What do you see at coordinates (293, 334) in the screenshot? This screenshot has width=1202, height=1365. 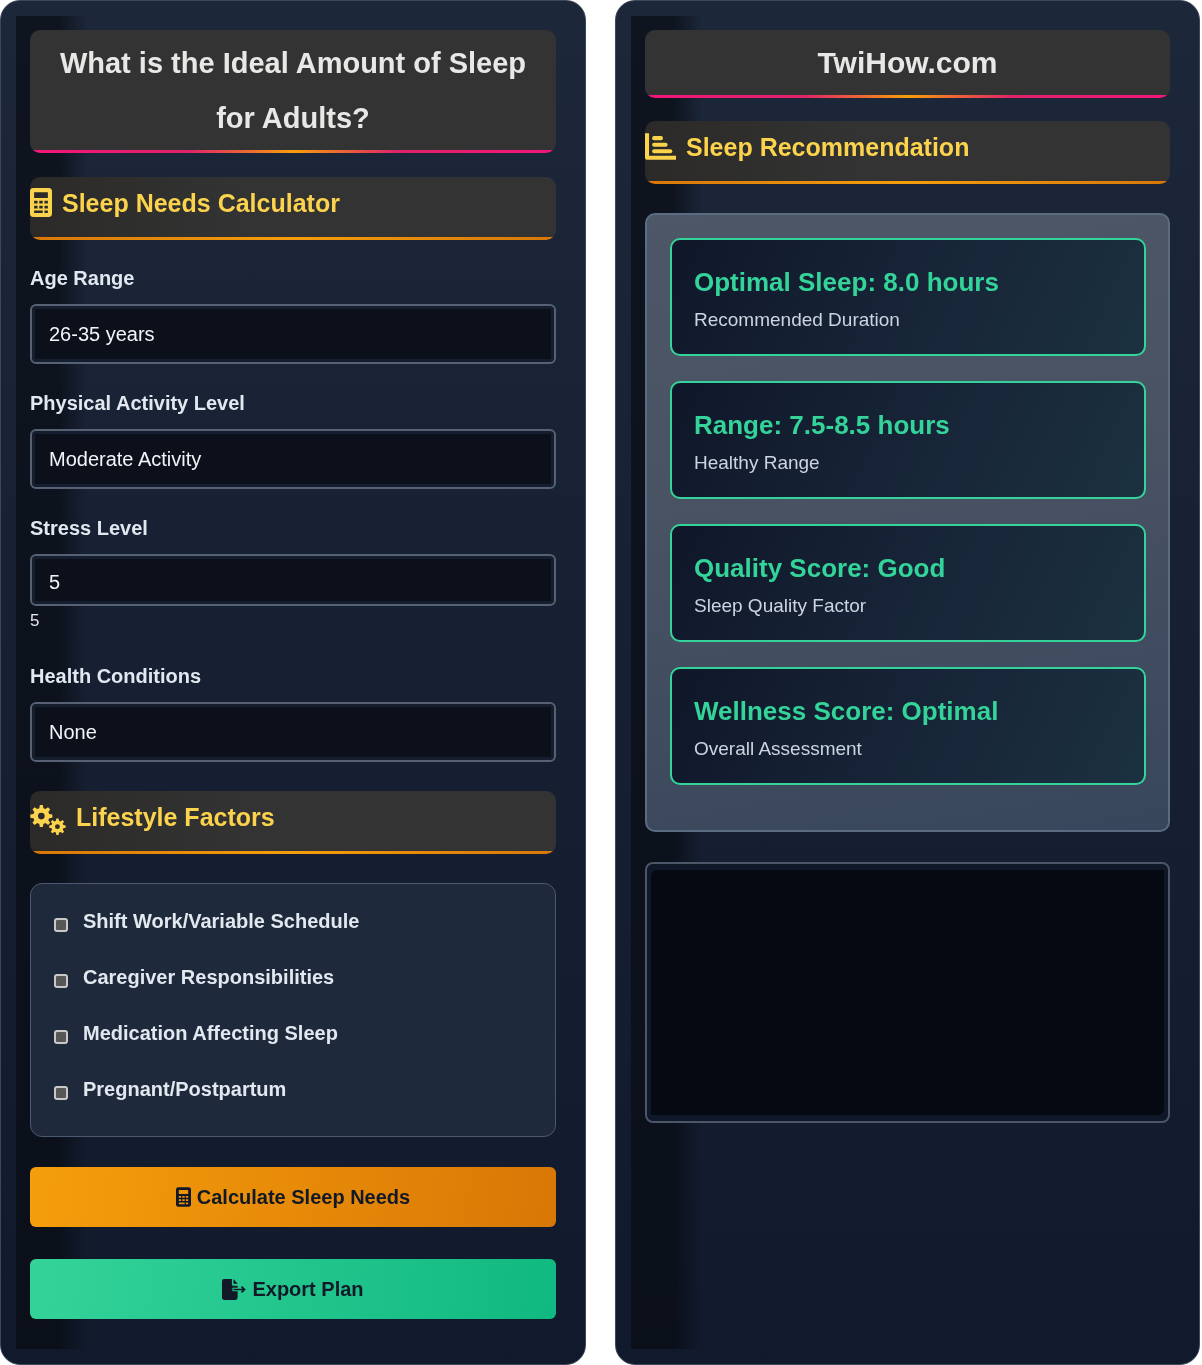 I see `select-field: 26-35 years` at bounding box center [293, 334].